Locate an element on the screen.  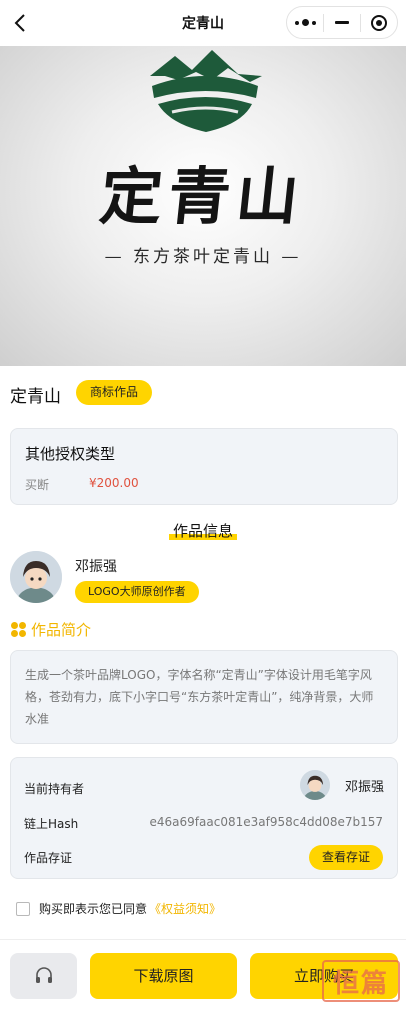
view-proof-button: 查看存证 is located at coordinates (345, 857).